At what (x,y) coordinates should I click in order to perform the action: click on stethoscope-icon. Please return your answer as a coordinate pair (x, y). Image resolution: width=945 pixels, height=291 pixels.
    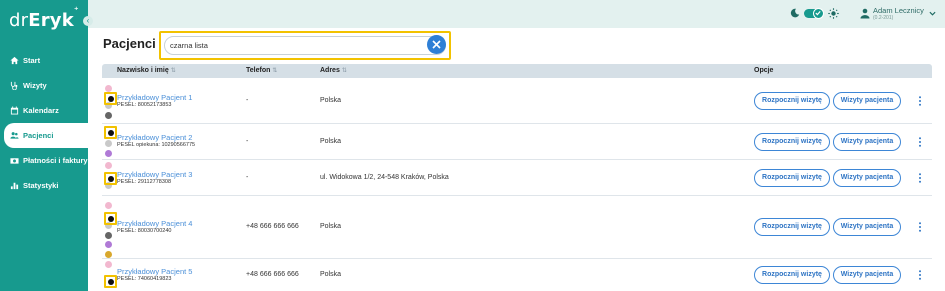
    Looking at the image, I should click on (14, 85).